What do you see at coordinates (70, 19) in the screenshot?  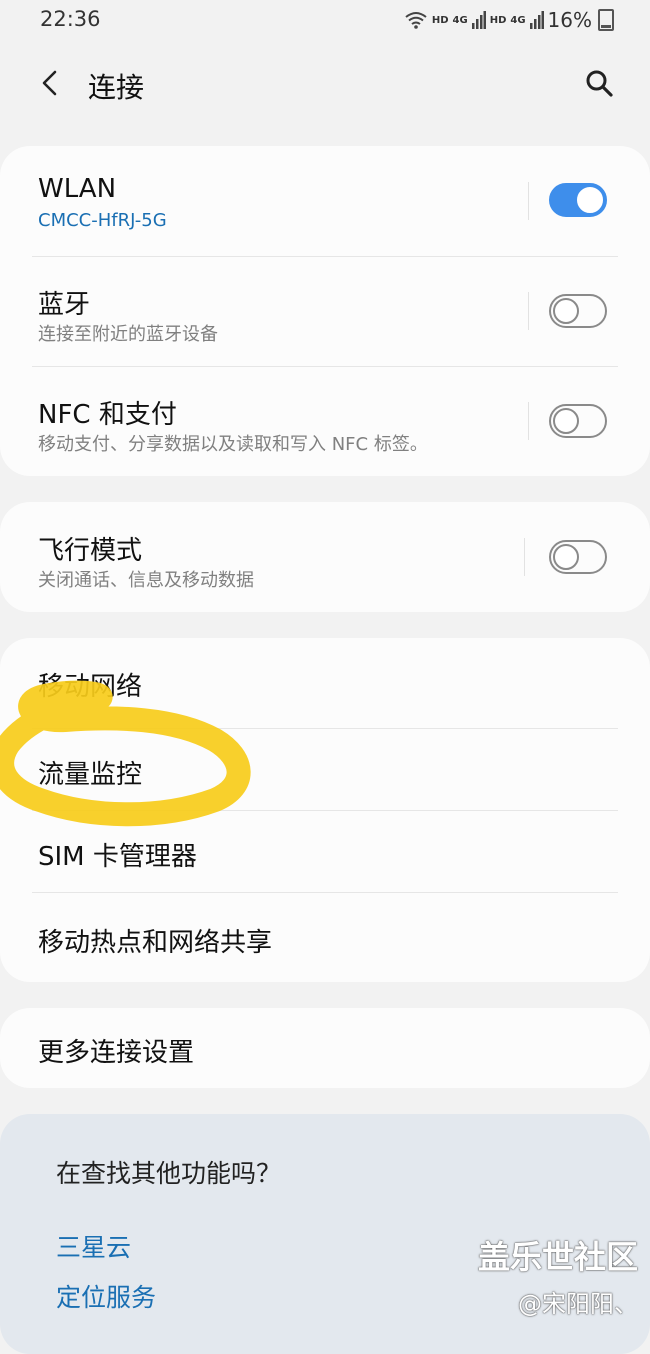 I see `status-time: 22:36` at bounding box center [70, 19].